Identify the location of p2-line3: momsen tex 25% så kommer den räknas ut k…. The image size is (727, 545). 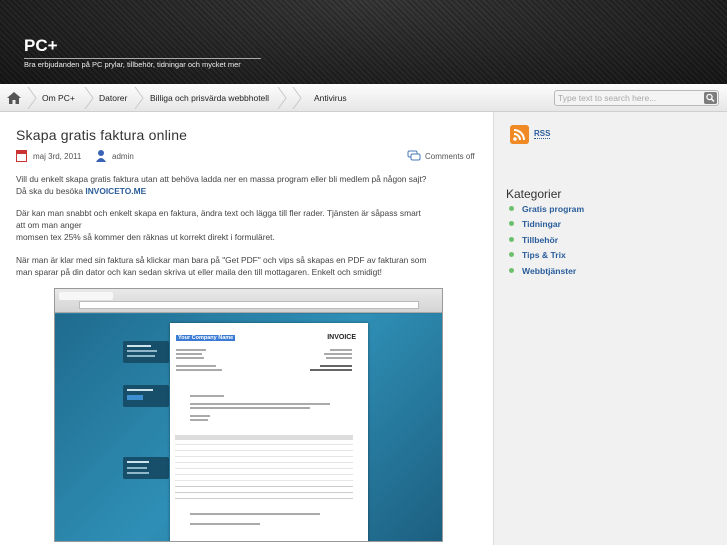
(145, 237).